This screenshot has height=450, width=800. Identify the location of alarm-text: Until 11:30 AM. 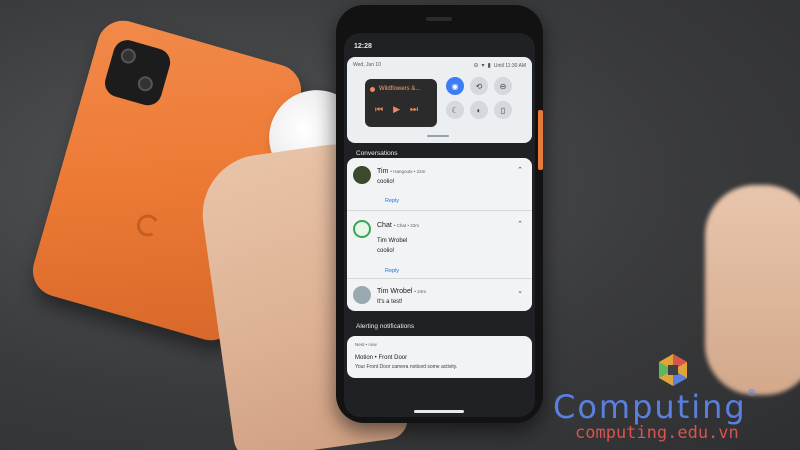
(509, 65).